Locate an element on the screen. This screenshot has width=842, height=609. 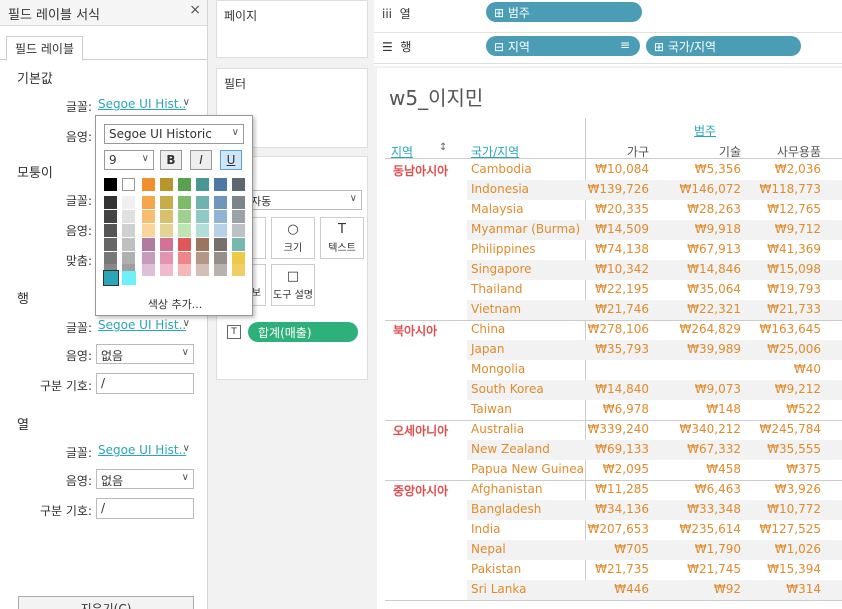
table-row: Sri Lanka ₩446 ₩92 ₩314 is located at coordinates (654, 590).